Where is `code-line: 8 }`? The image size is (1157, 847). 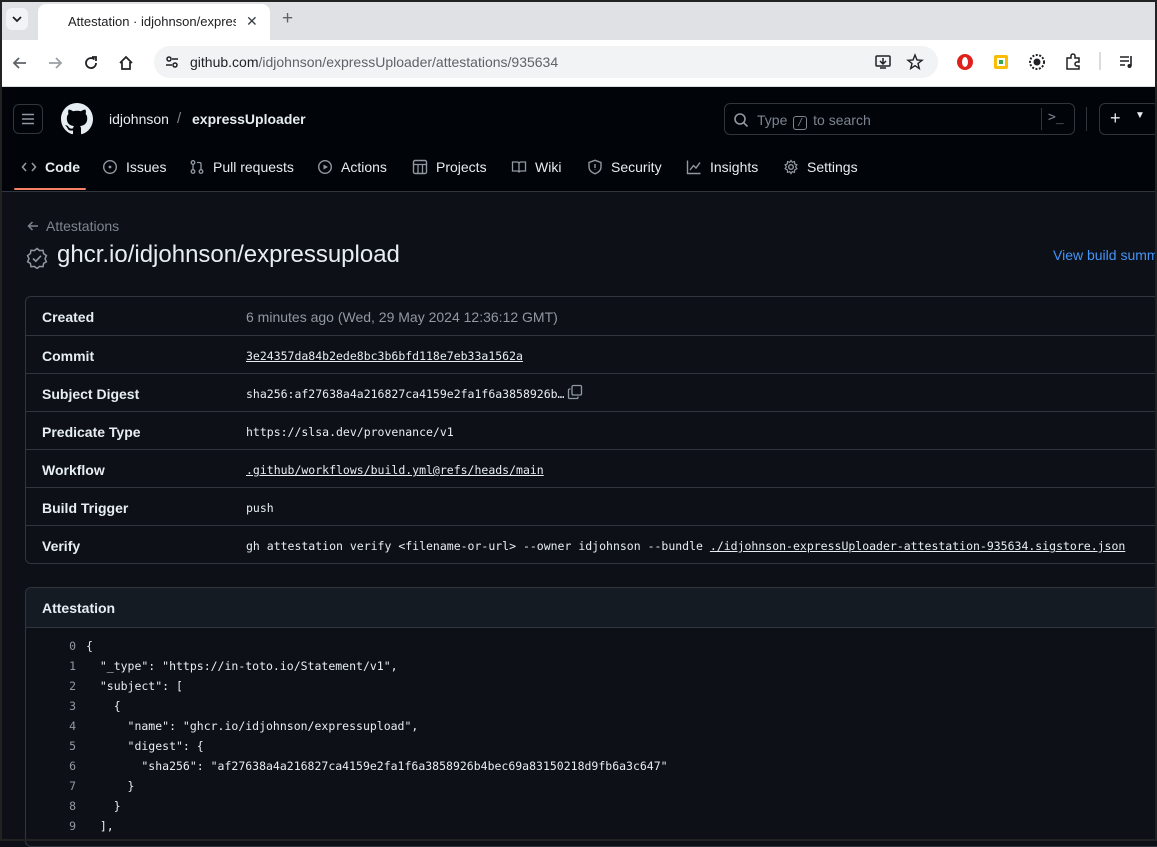 code-line: 8 } is located at coordinates (95, 806).